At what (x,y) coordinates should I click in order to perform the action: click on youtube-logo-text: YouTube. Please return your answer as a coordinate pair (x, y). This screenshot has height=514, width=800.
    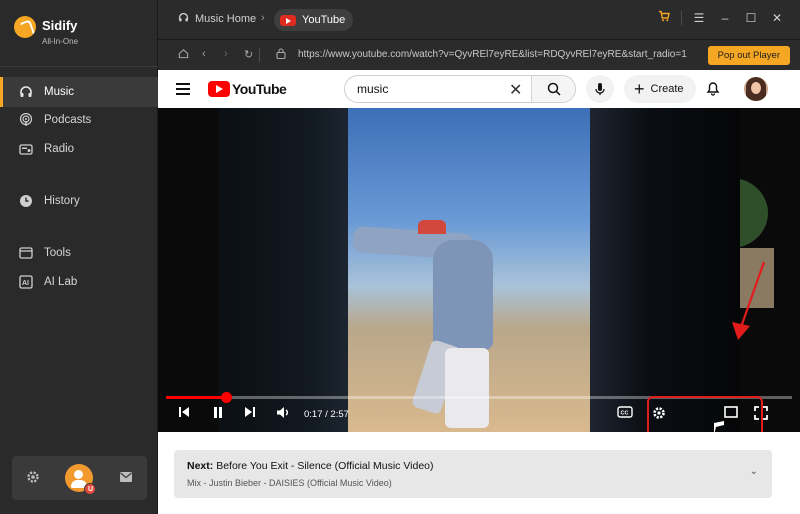
    Looking at the image, I should click on (259, 89).